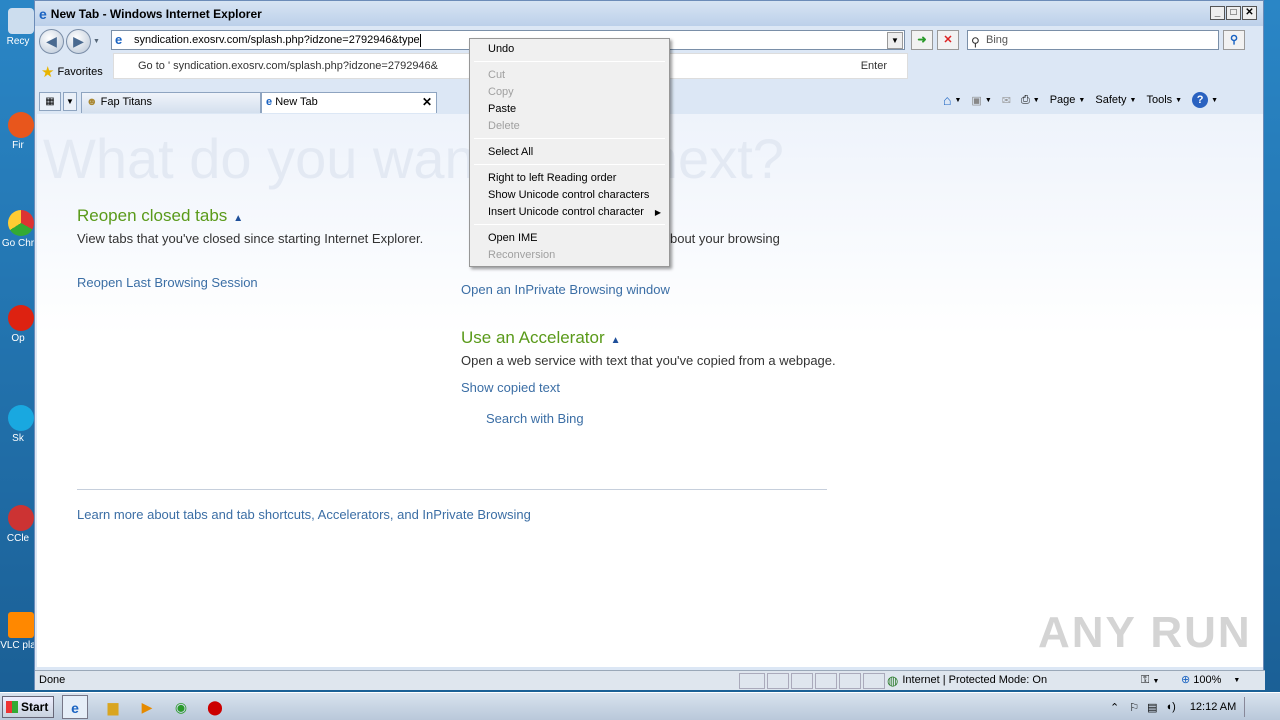 The width and height of the screenshot is (1280, 720). Describe the element at coordinates (947, 100) in the screenshot. I see `home-icon: ⌂` at that location.